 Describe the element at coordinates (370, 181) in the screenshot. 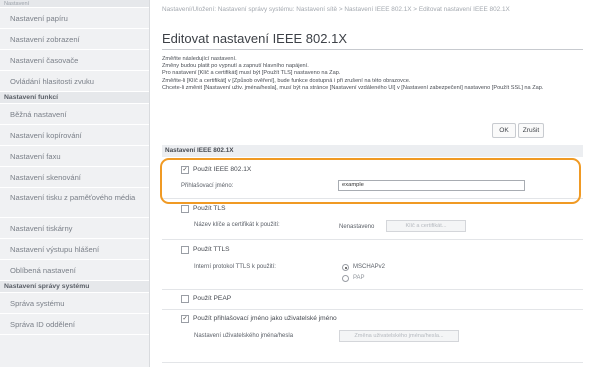

I see `highlight-box` at that location.